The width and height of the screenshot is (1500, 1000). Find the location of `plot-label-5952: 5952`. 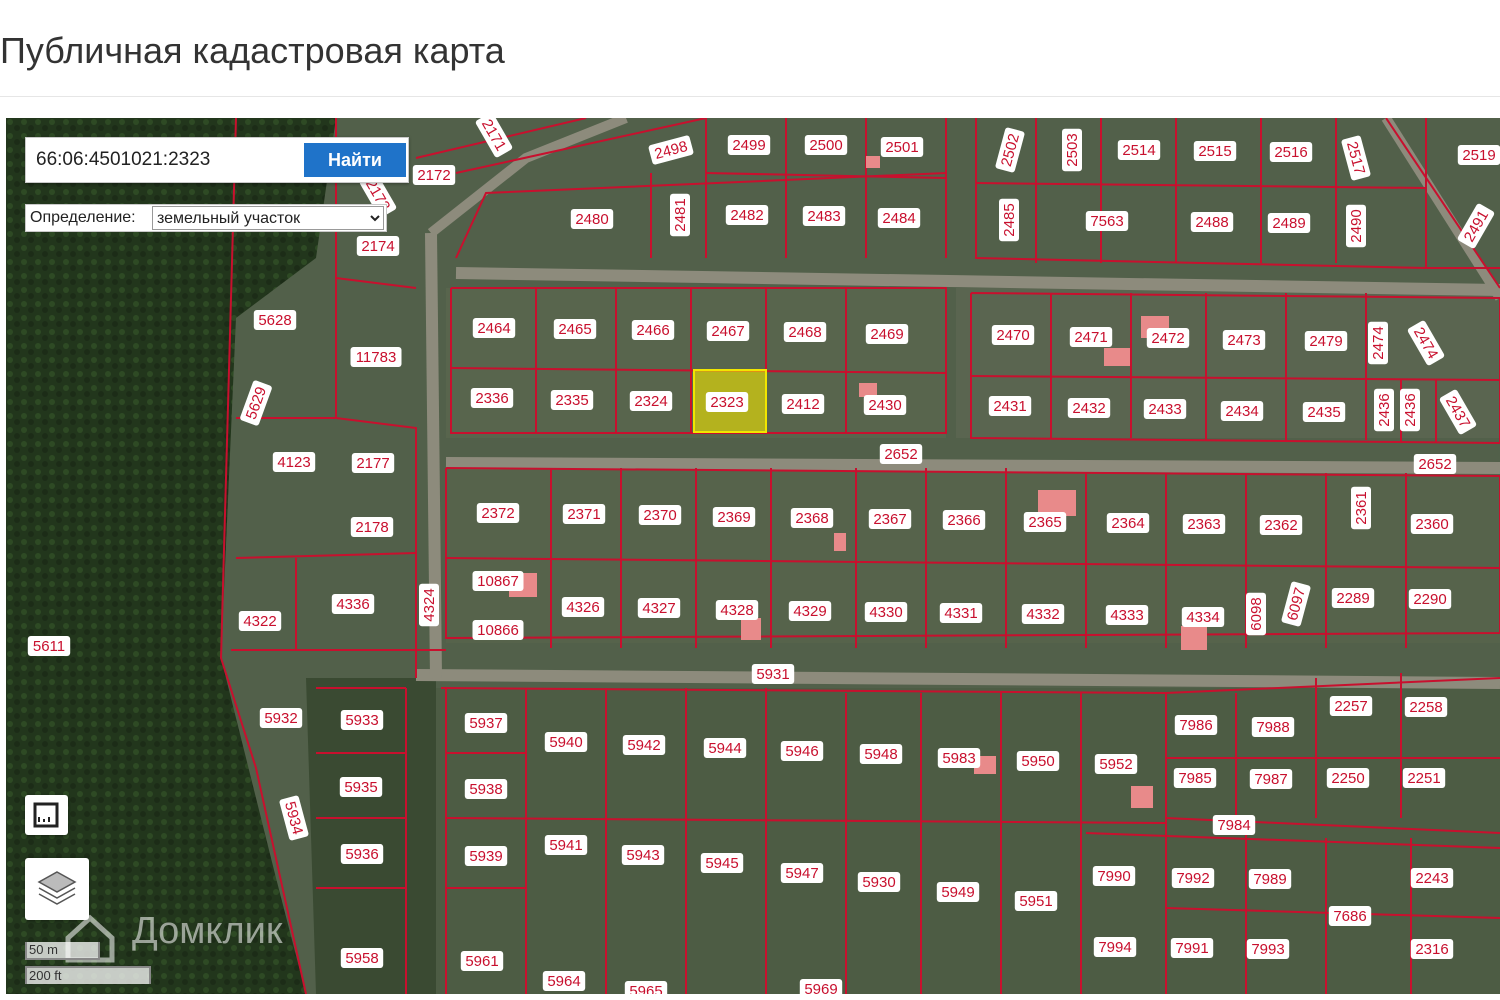

plot-label-5952: 5952 is located at coordinates (1116, 764).